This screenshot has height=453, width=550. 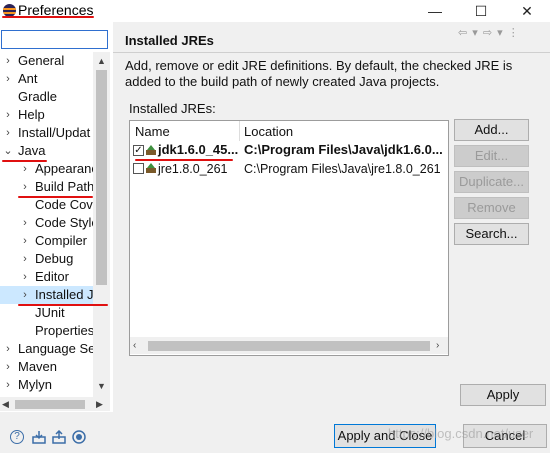 What do you see at coordinates (61, 240) in the screenshot?
I see `tree-item-label: Compiler` at bounding box center [61, 240].